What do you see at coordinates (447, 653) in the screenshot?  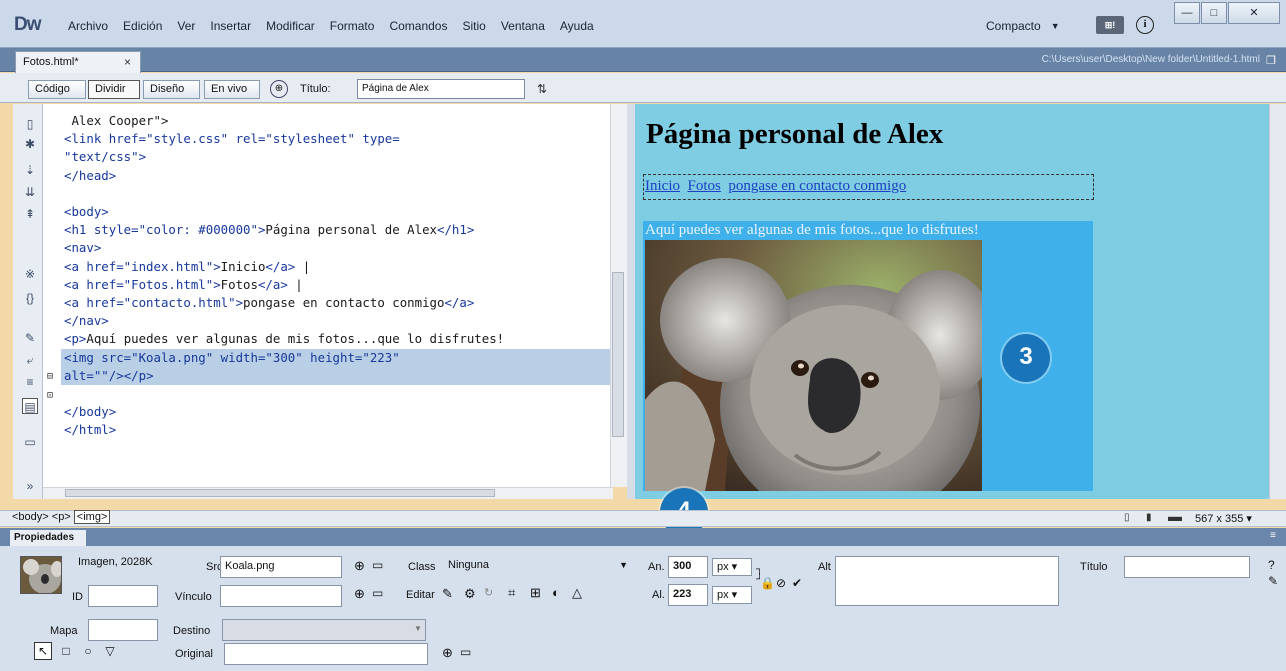 I see `original-point-to-file-icon: ⊕` at bounding box center [447, 653].